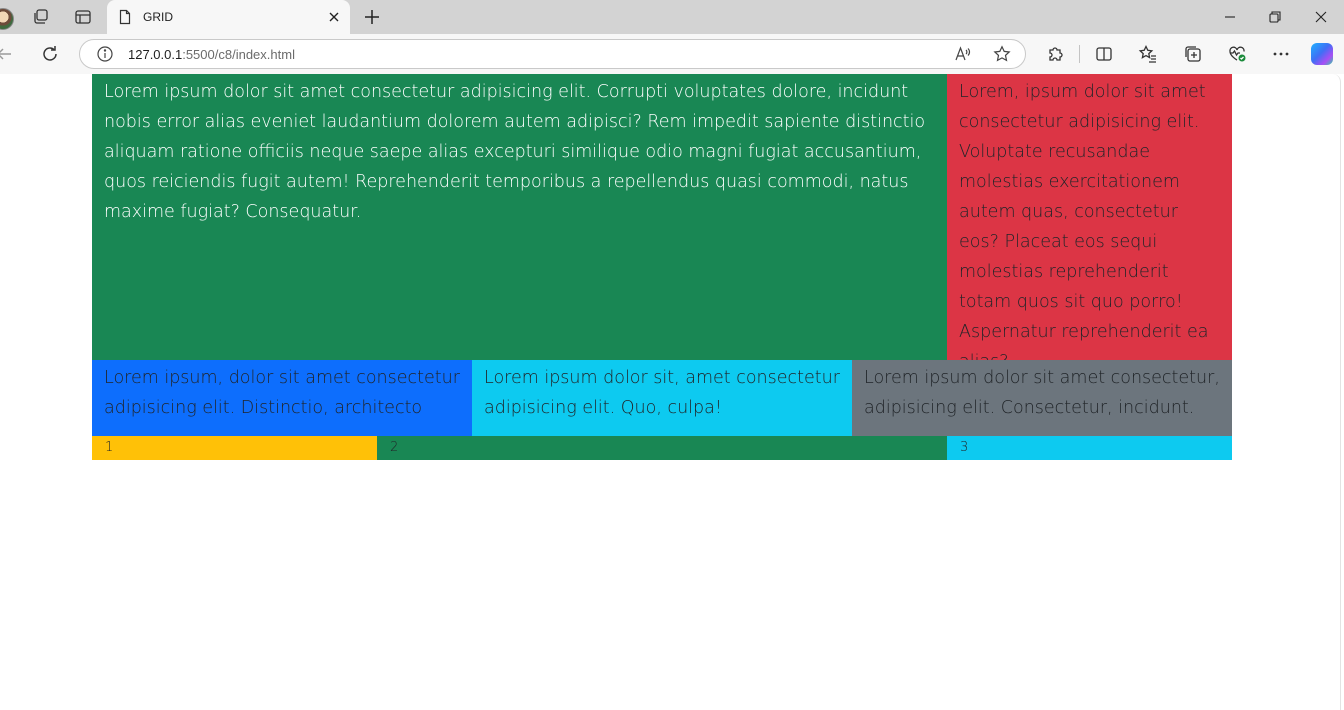  Describe the element at coordinates (963, 54) in the screenshot. I see `read-aloud-icon` at that location.